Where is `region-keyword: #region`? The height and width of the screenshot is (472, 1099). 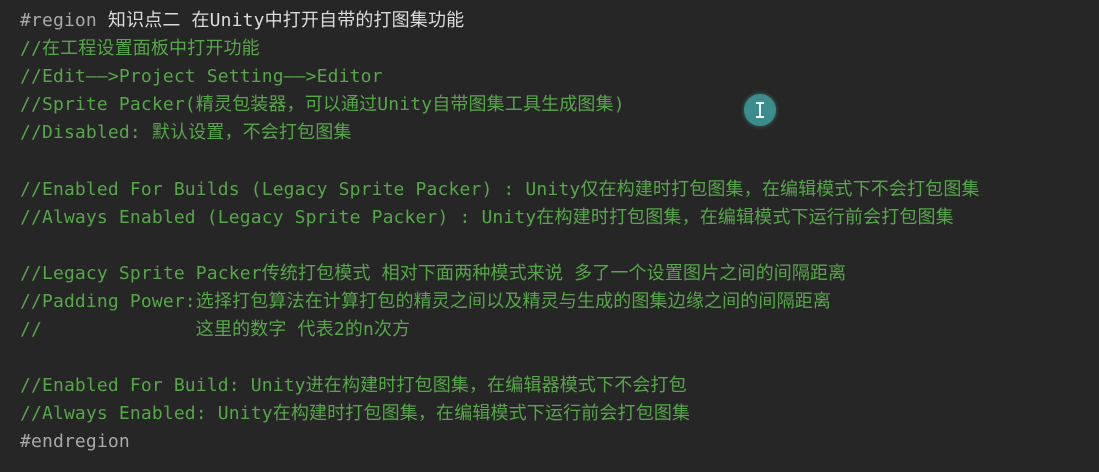
region-keyword: #region is located at coordinates (58, 20).